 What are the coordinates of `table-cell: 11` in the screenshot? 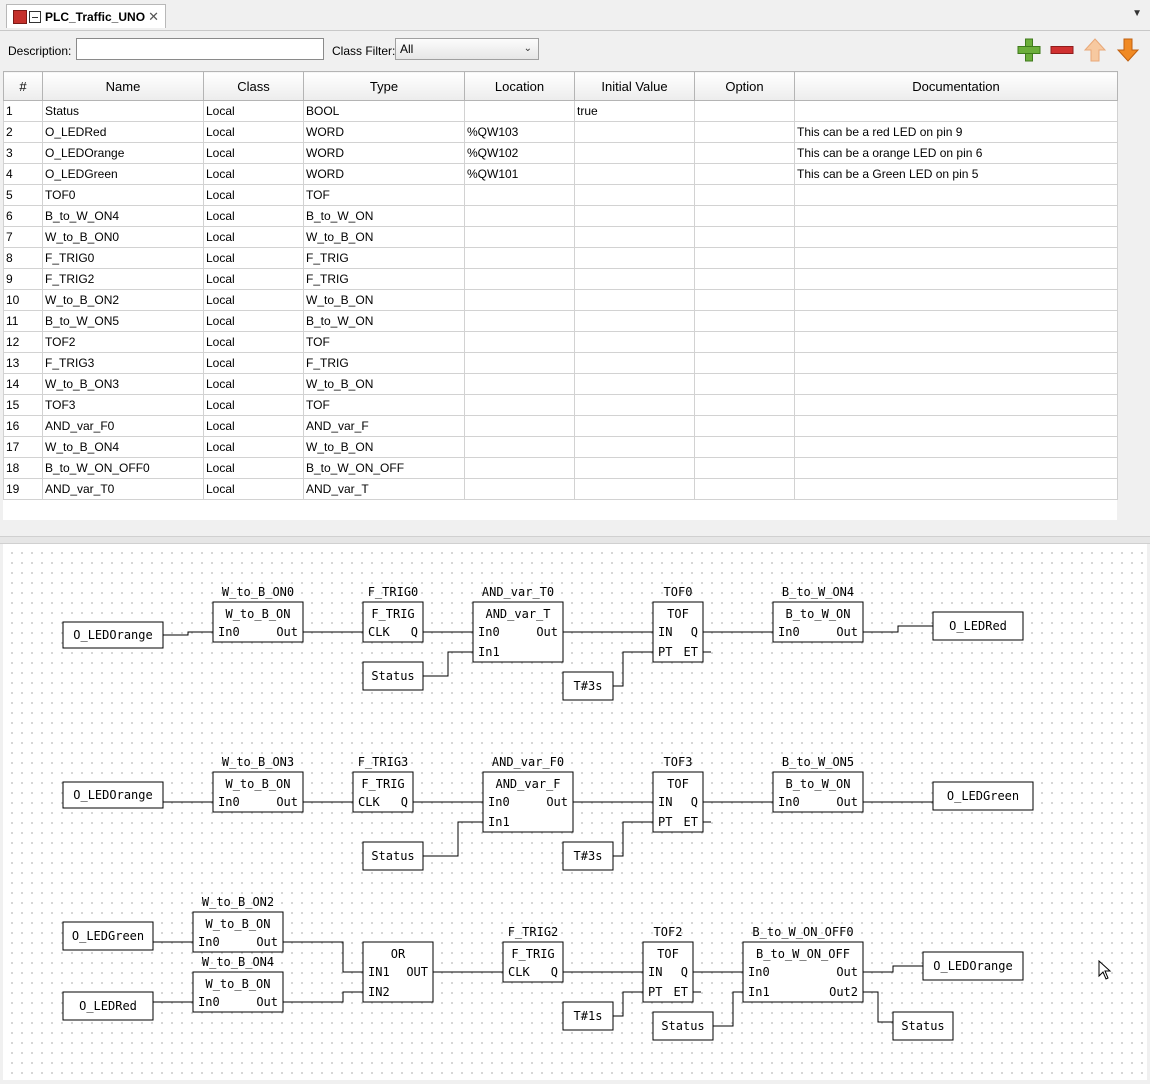 It's located at (23, 321).